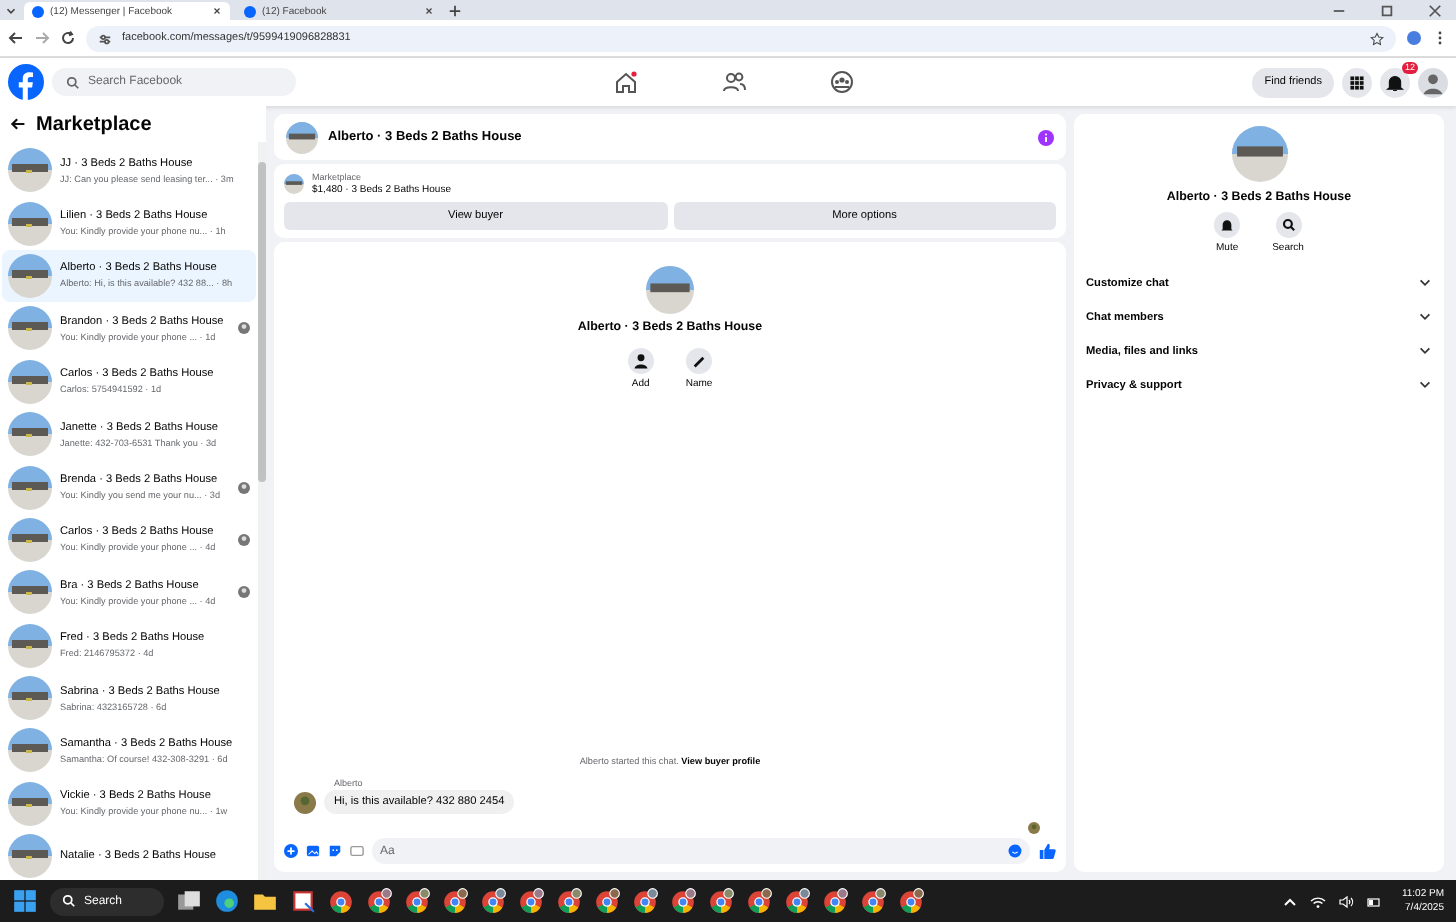 The width and height of the screenshot is (1456, 922). I want to click on star-icon, so click(1377, 38).